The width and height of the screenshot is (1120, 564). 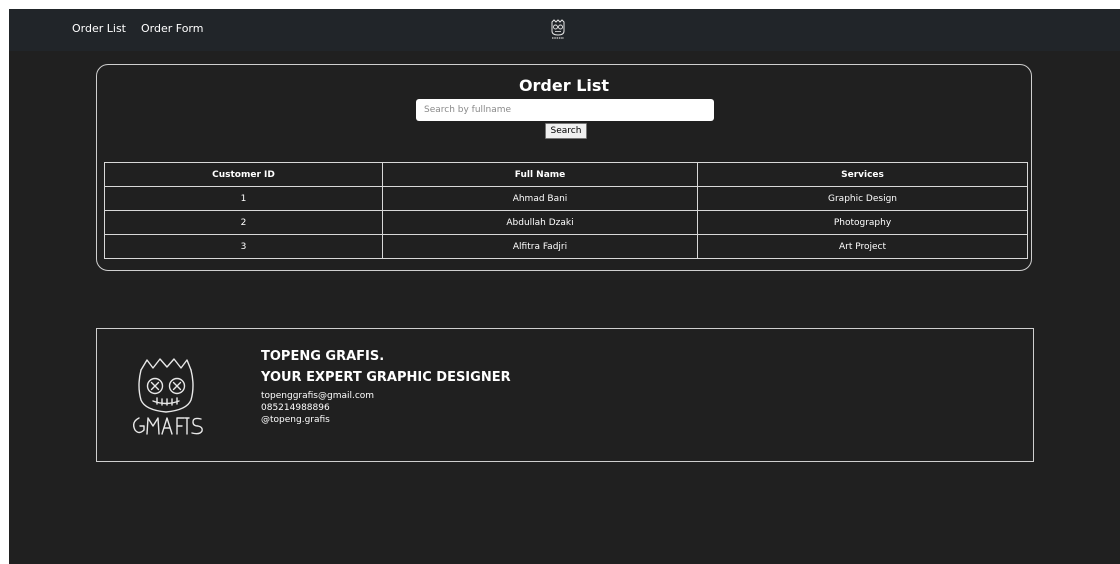 What do you see at coordinates (540, 174) in the screenshot?
I see `column-header-full-name: Full Name` at bounding box center [540, 174].